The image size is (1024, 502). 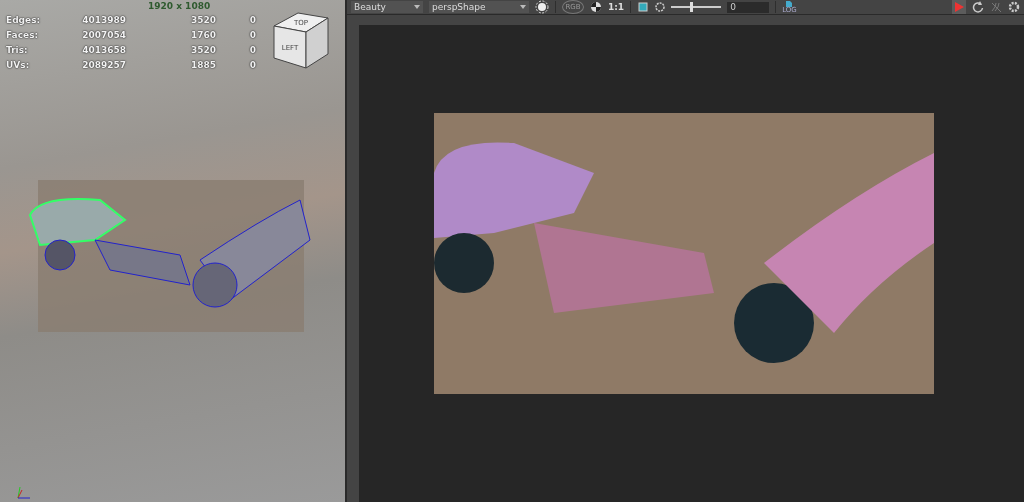 What do you see at coordinates (616, 7) in the screenshot?
I see `zoom-ratio-button: 1:1` at bounding box center [616, 7].